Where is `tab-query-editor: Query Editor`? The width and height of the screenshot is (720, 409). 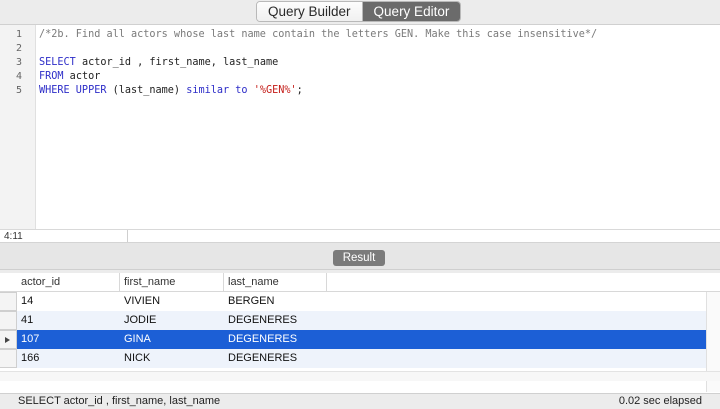
tab-query-editor: Query Editor is located at coordinates (411, 11).